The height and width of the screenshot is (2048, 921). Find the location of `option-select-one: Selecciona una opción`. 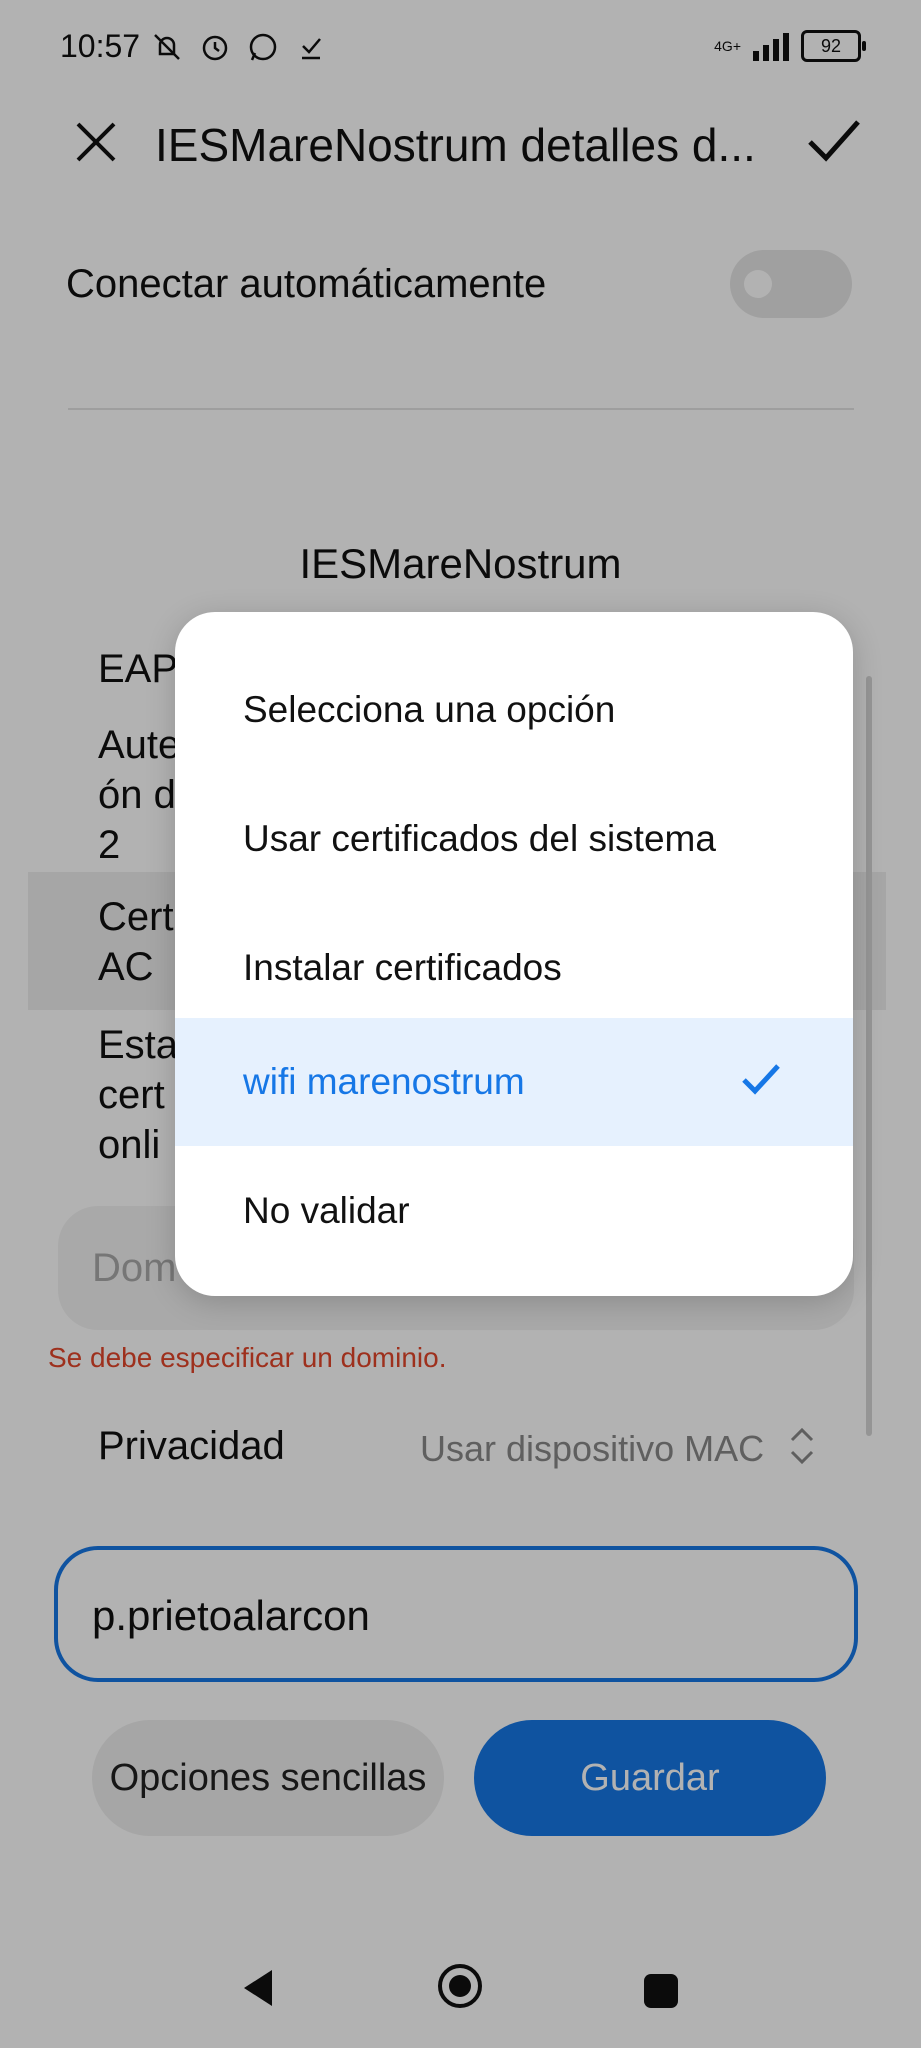

option-select-one: Selecciona una opción is located at coordinates (514, 710).